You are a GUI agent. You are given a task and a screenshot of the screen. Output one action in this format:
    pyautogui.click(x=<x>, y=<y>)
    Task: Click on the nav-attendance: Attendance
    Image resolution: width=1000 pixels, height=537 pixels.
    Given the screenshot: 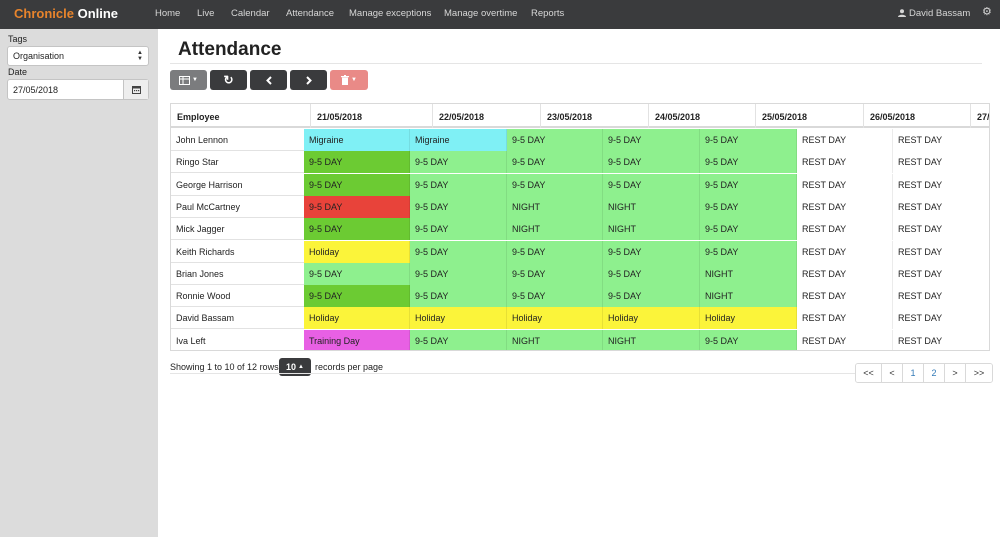 What is the action you would take?
    pyautogui.click(x=310, y=13)
    